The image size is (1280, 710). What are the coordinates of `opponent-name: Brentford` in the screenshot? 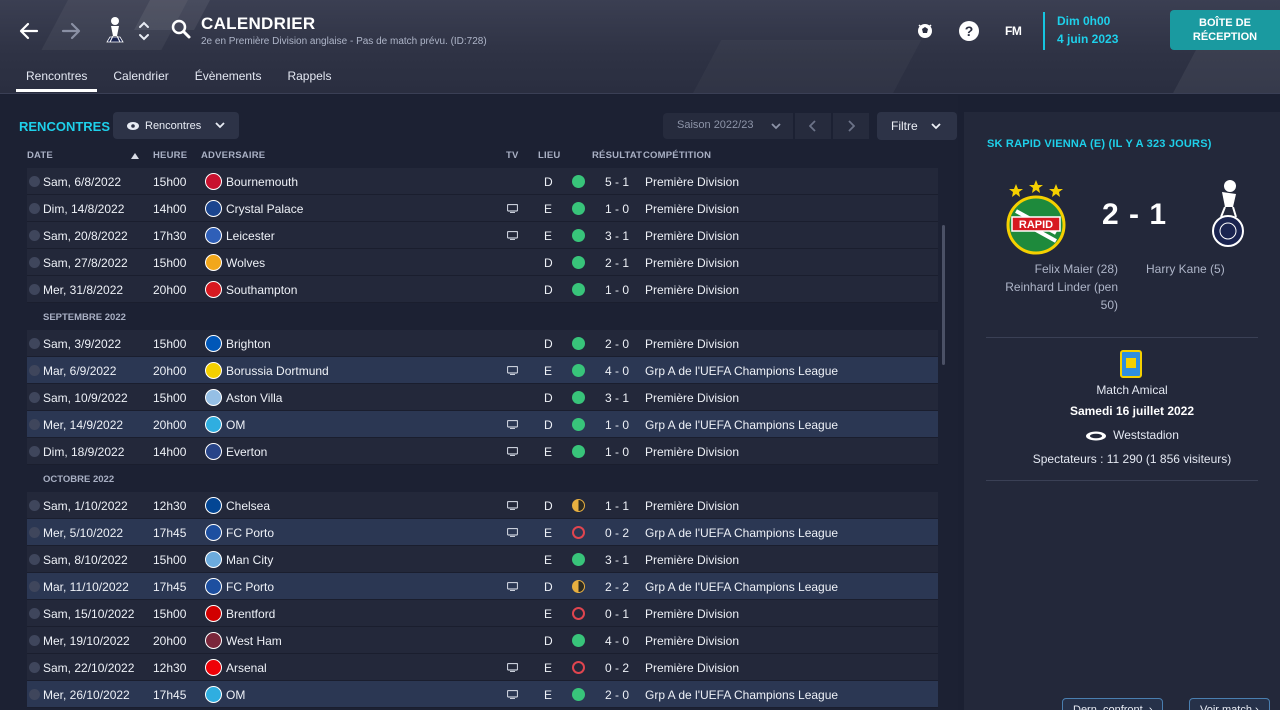 It's located at (250, 614).